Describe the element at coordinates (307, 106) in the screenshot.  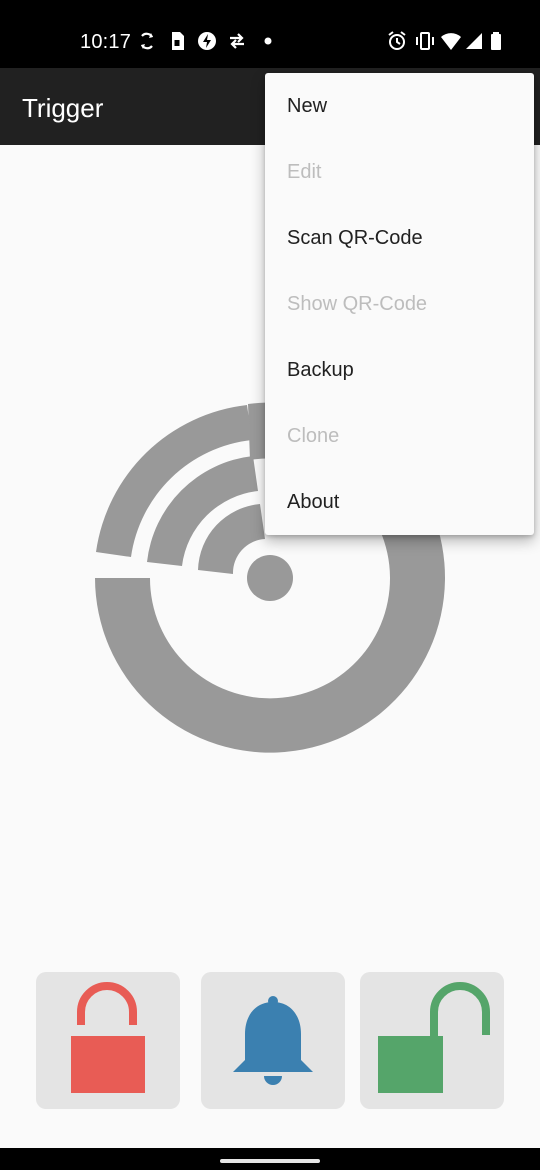
I see `menu-item-label: New` at that location.